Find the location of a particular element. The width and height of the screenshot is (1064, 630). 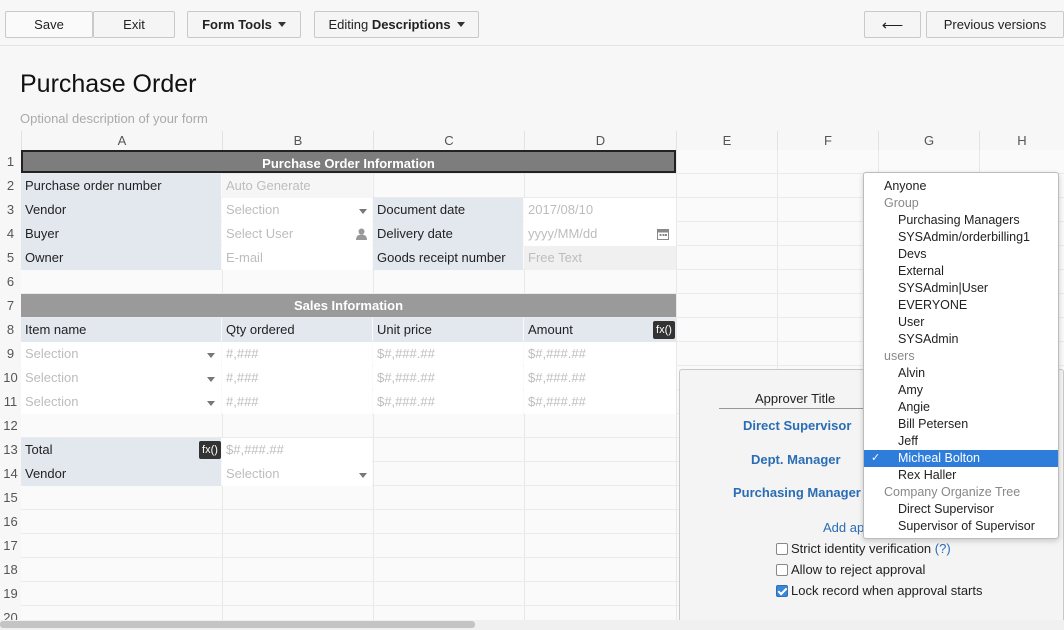

option-org: Direct Supervisor is located at coordinates (961, 509).